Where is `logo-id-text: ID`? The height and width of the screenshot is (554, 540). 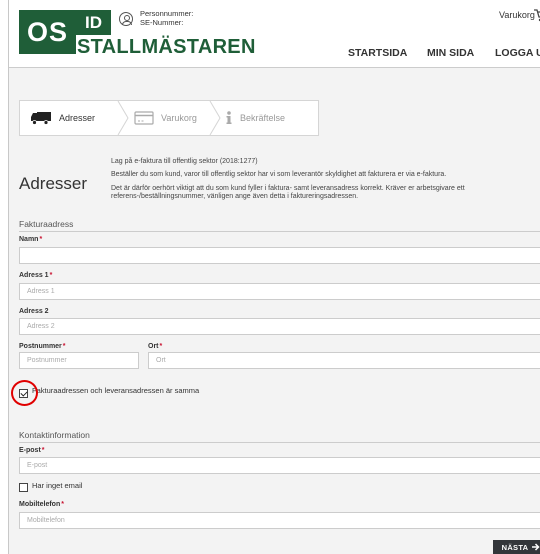 logo-id-text: ID is located at coordinates (93, 22).